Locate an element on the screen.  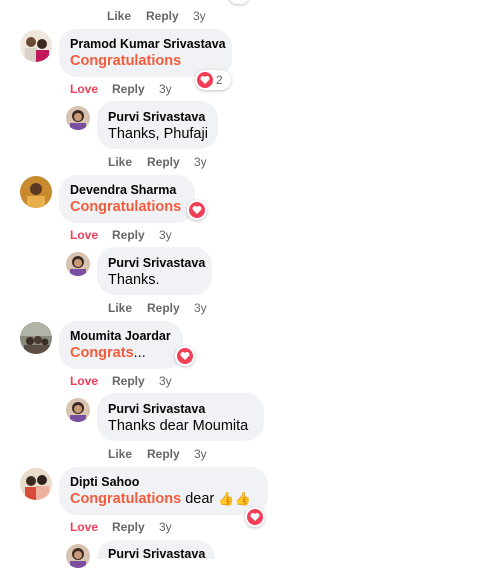
congratulations-text: Congrats is located at coordinates (102, 353).